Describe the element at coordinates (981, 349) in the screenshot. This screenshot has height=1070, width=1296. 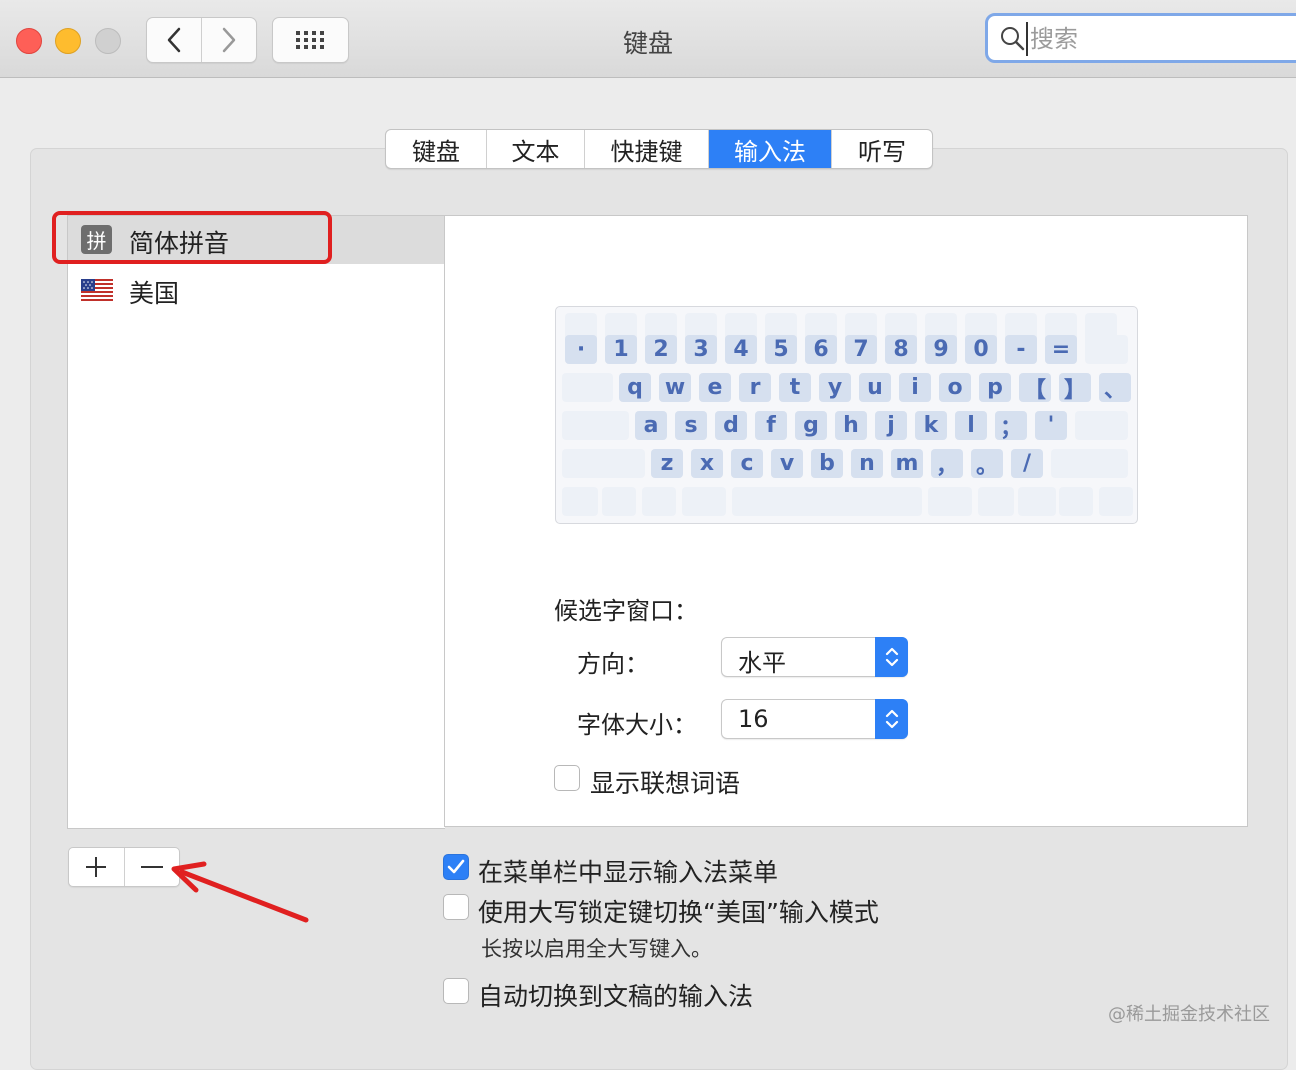
I see `keyboard-key: 0` at that location.